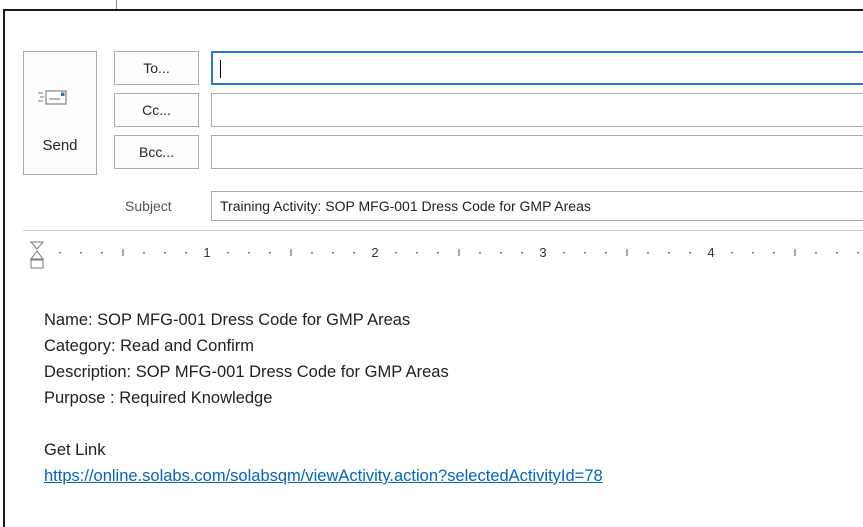  I want to click on ruler: 1 2 3 4, so click(444, 255).